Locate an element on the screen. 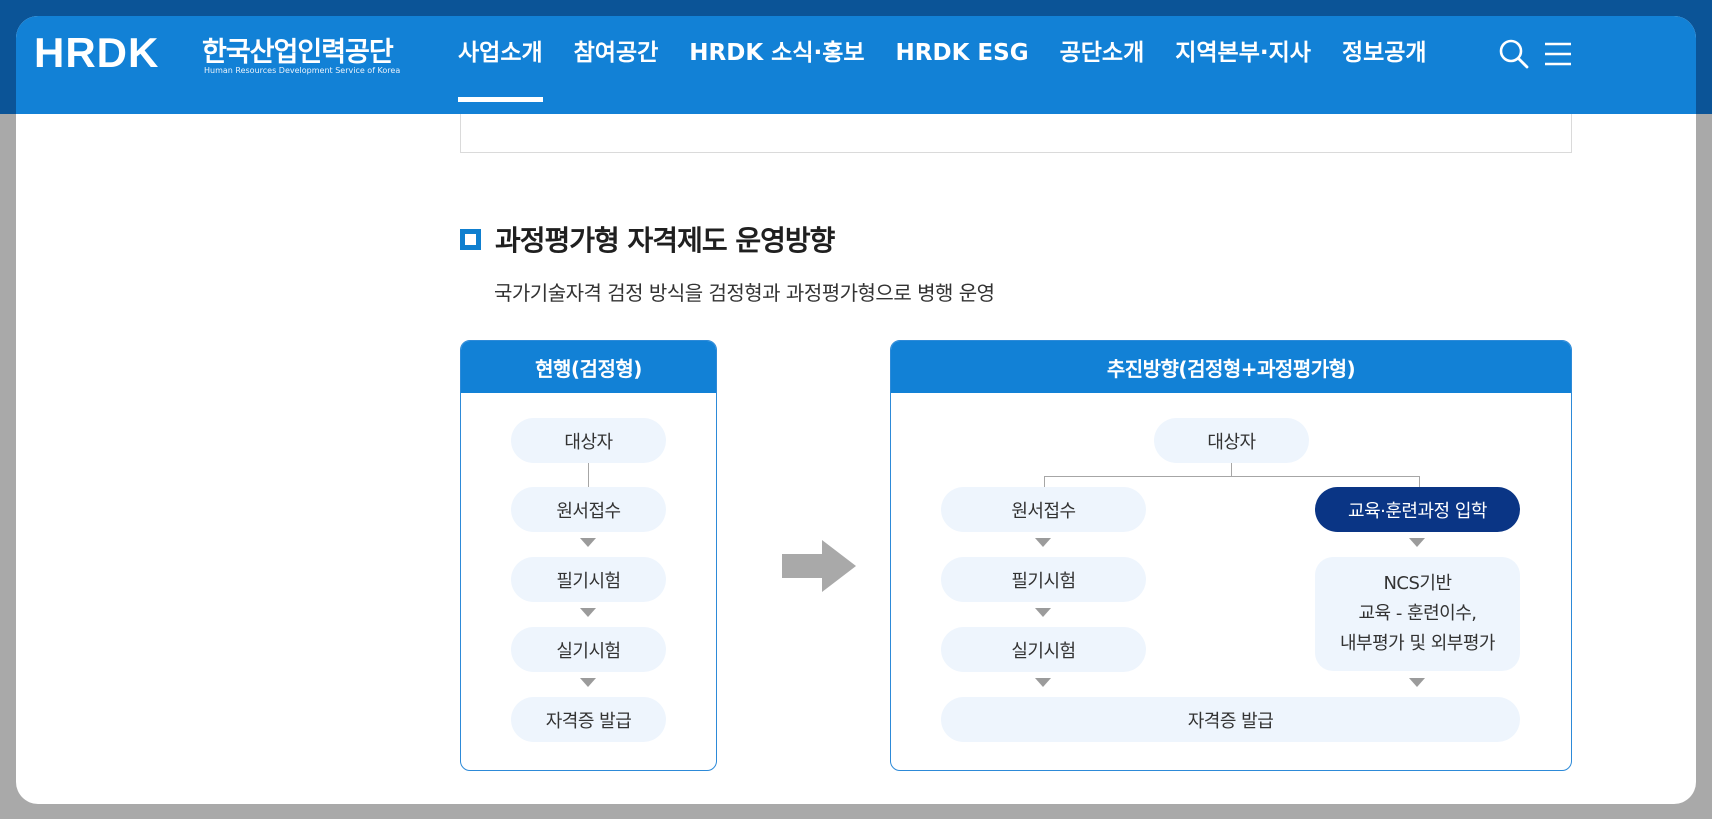 This screenshot has height=819, width=1712. previous-content-box is located at coordinates (1016, 133).